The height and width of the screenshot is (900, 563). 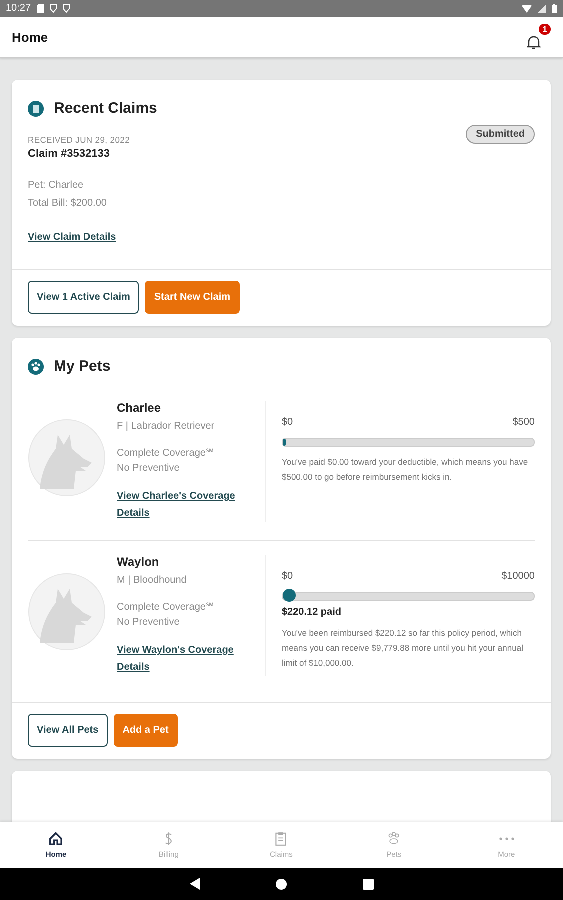 I want to click on total-bill: Total Bill: $200.00, so click(x=68, y=203).